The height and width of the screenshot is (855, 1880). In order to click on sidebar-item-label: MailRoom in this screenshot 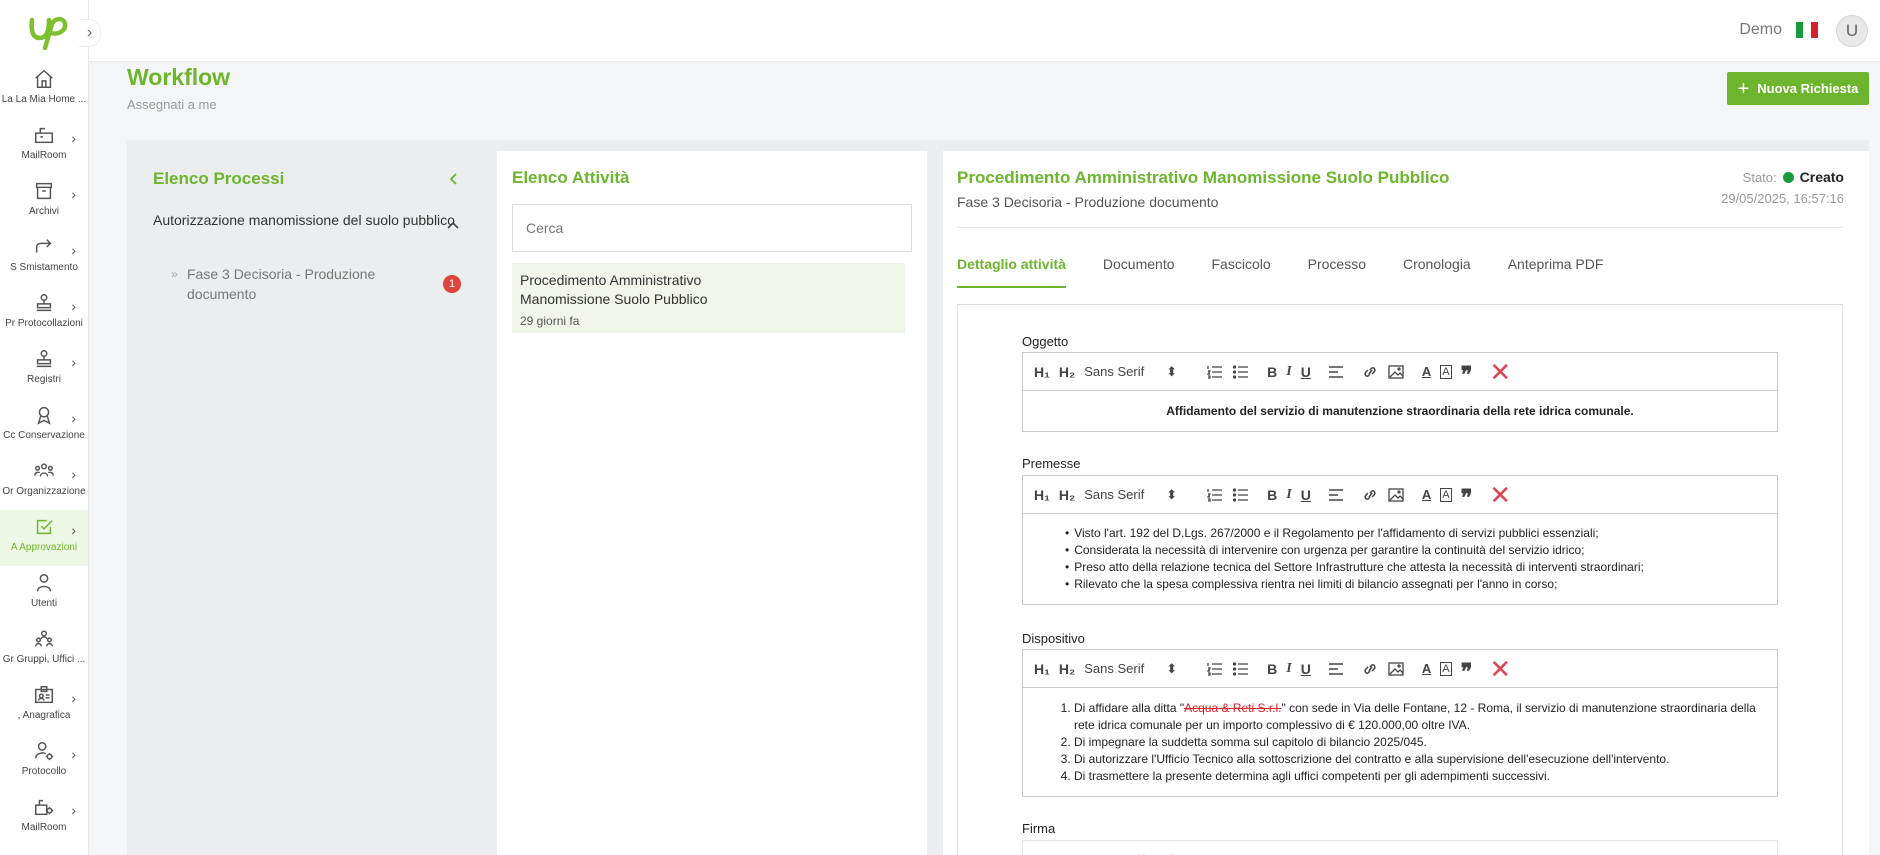, I will do `click(44, 155)`.